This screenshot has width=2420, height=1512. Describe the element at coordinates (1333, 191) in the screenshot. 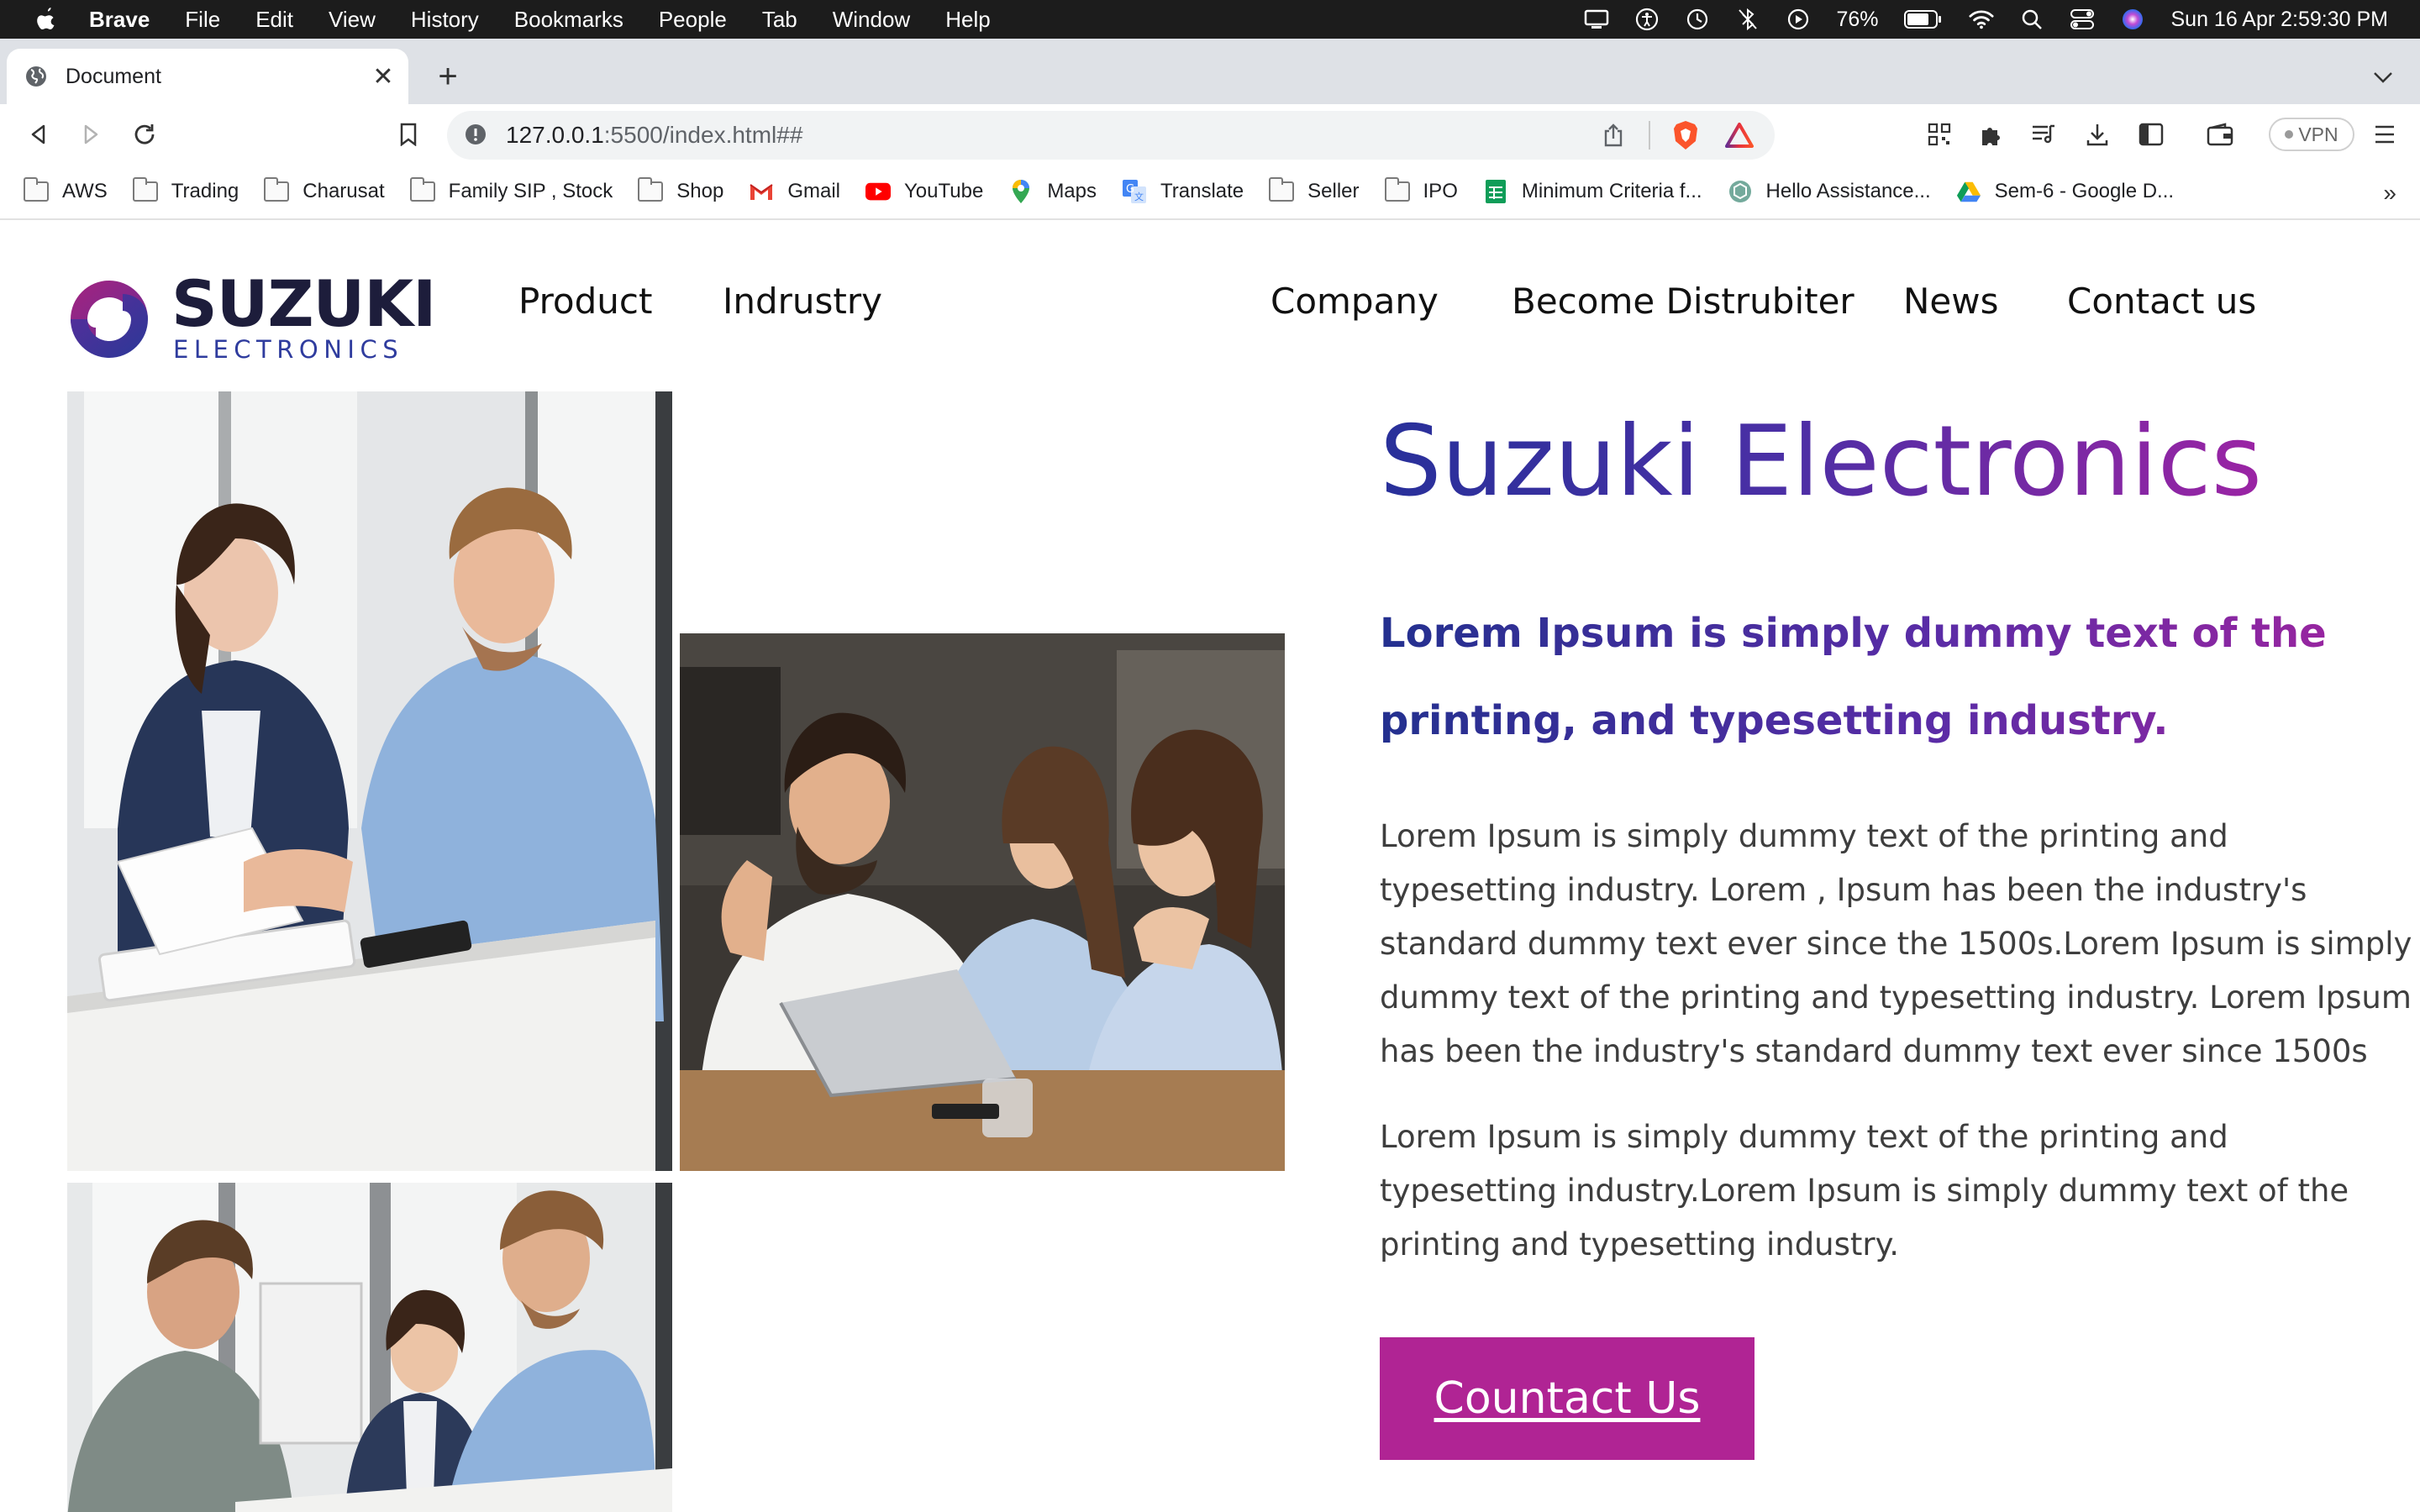

I see `bookmark-label: Seller` at that location.